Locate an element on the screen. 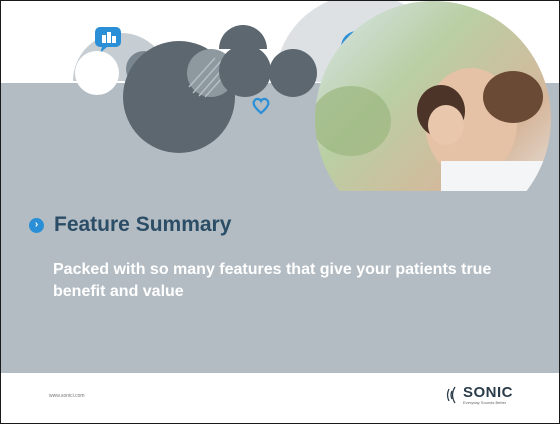 Image resolution: width=560 pixels, height=424 pixels. sonic-logo: SONIC Everyday Sounds Better is located at coordinates (479, 395).